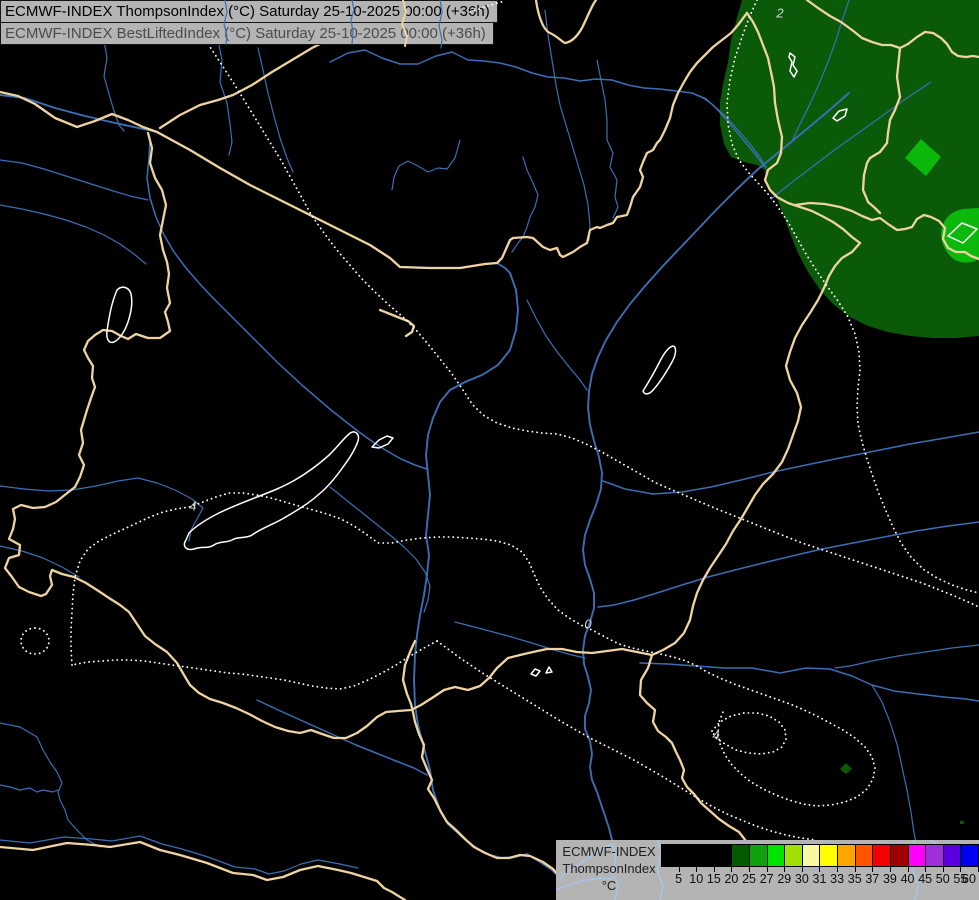  Describe the element at coordinates (696, 879) in the screenshot. I see `legend-bin-value: 10` at that location.